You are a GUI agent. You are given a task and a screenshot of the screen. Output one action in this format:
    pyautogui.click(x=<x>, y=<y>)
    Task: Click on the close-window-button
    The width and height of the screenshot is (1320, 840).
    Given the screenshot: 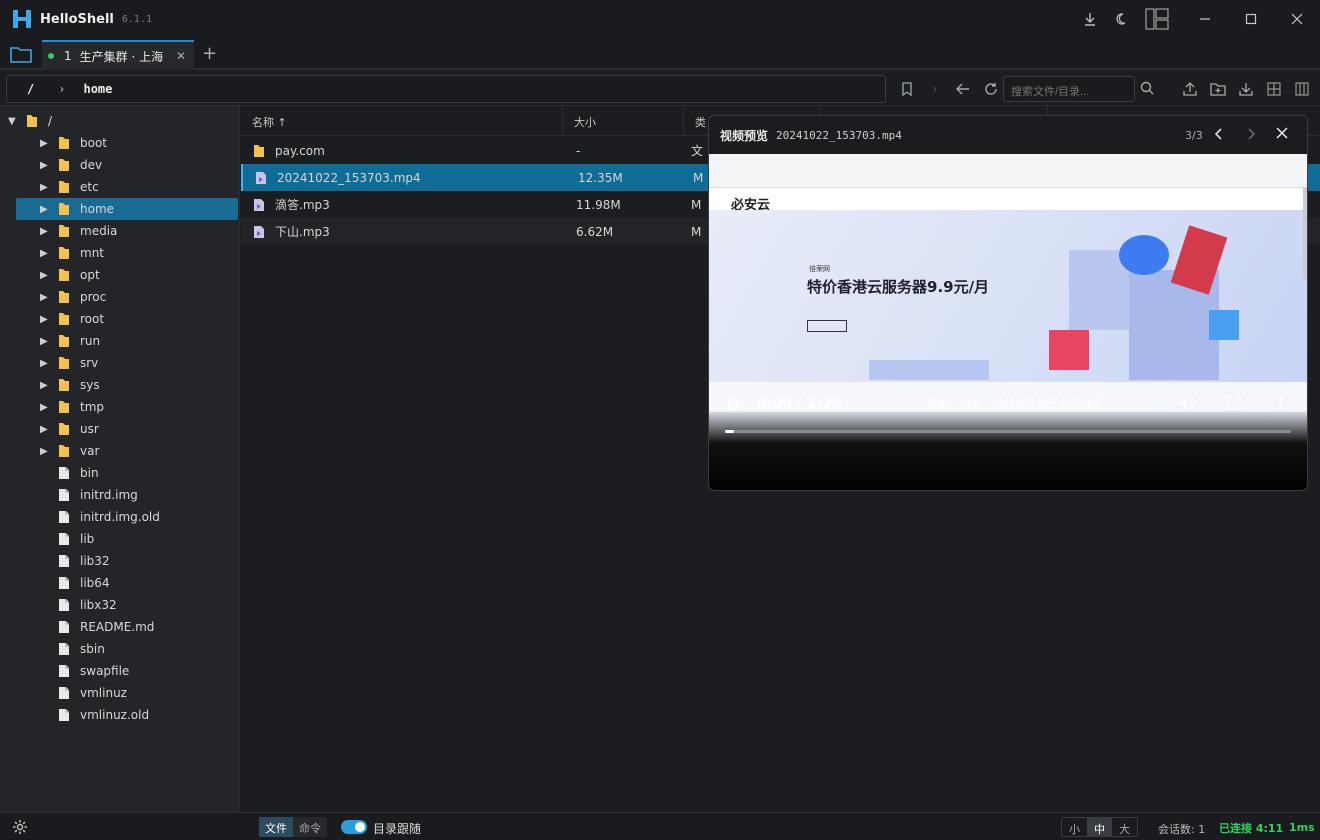 What is the action you would take?
    pyautogui.click(x=1297, y=19)
    